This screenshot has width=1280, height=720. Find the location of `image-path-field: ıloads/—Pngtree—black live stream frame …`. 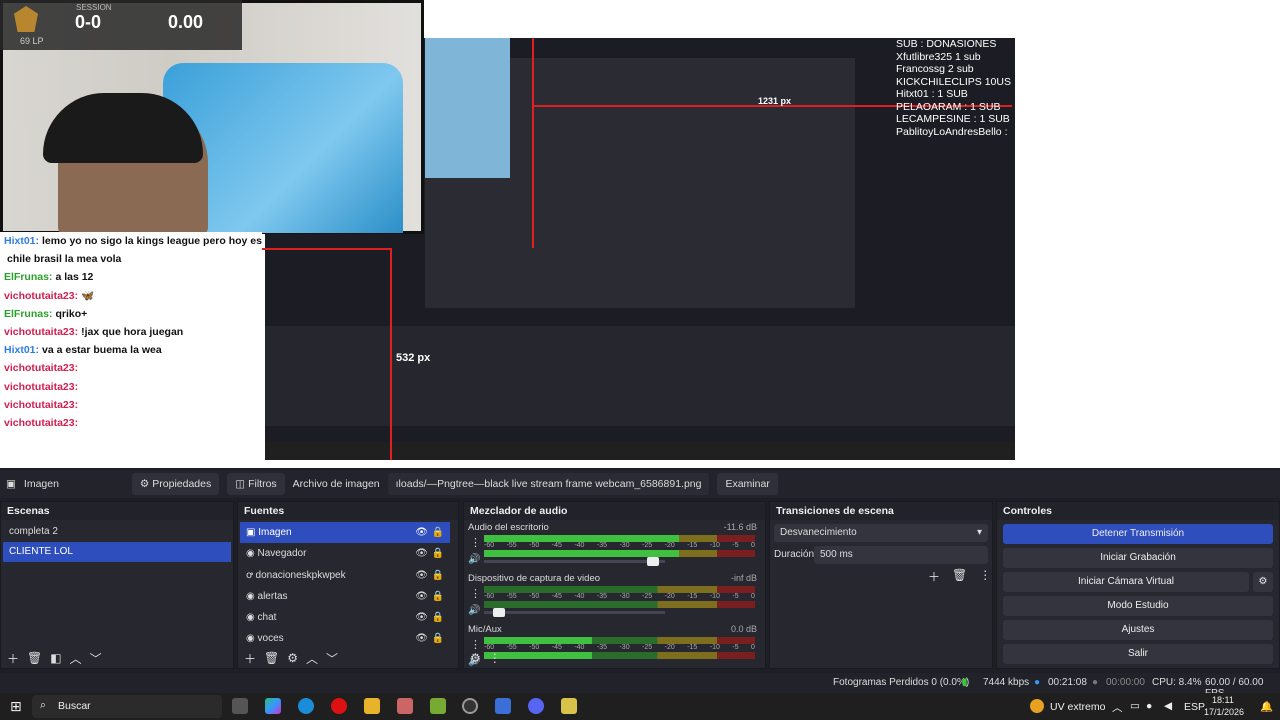

image-path-field: ıloads/—Pngtree—black live stream frame … is located at coordinates (548, 484).